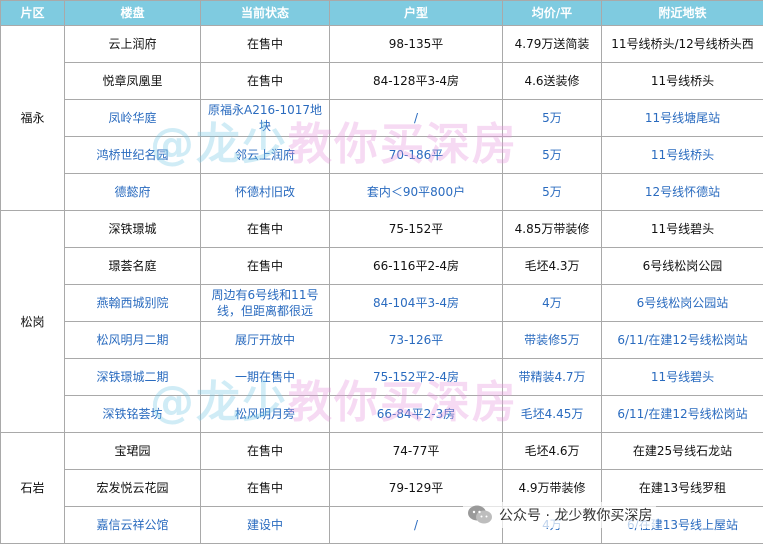 The height and width of the screenshot is (545, 763). I want to click on project-cell: 悦章凤凰里, so click(132, 81).